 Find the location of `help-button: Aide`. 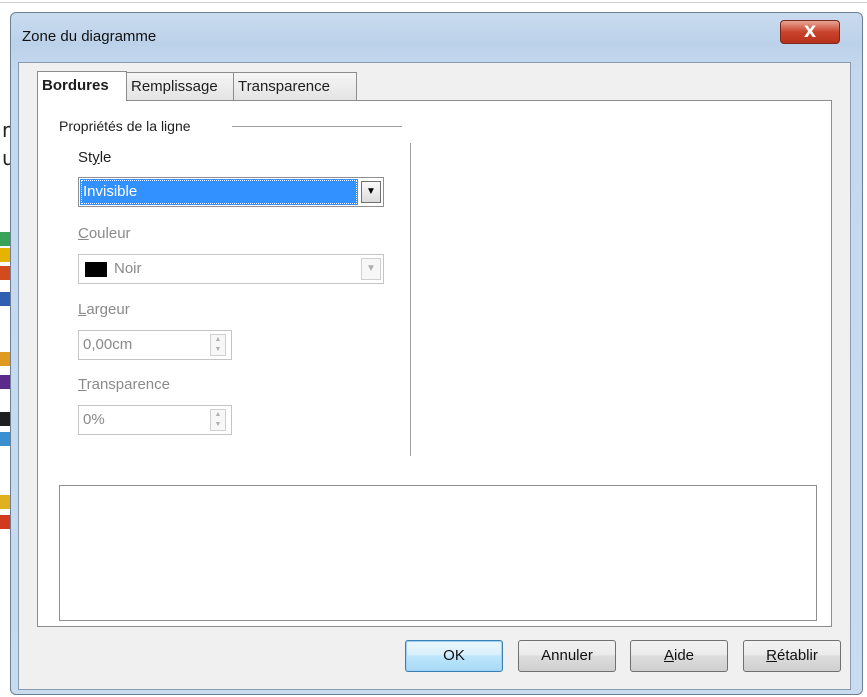

help-button: Aide is located at coordinates (679, 656).